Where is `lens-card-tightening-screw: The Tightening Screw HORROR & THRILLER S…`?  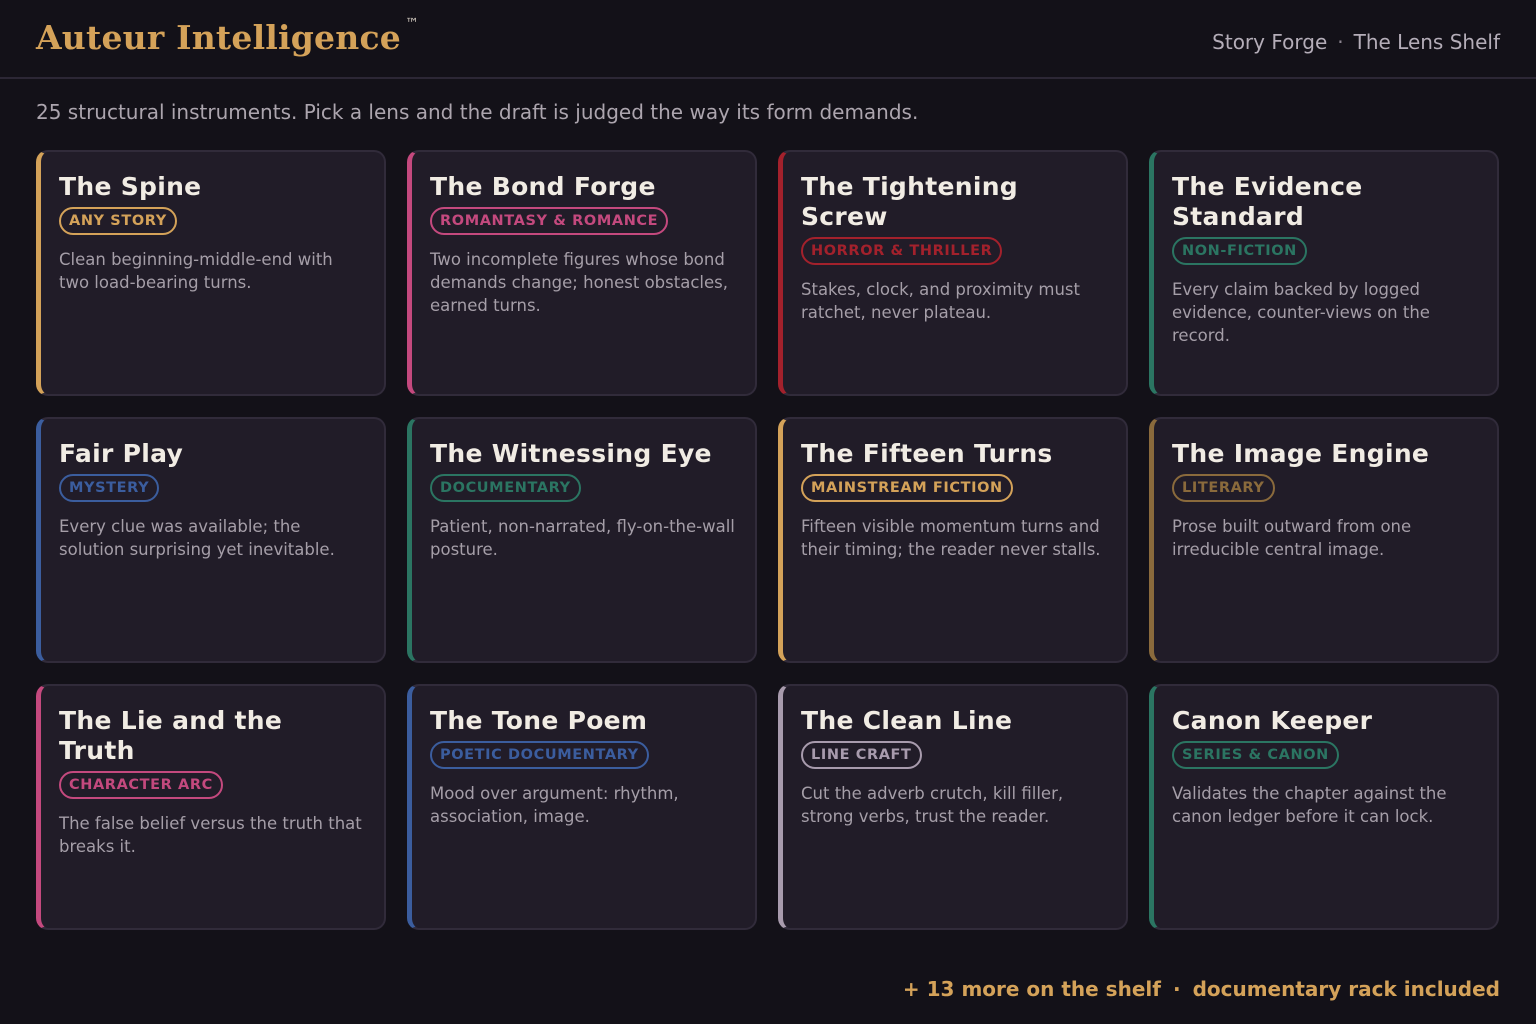 lens-card-tightening-screw: The Tightening Screw HORROR & THRILLER S… is located at coordinates (953, 273).